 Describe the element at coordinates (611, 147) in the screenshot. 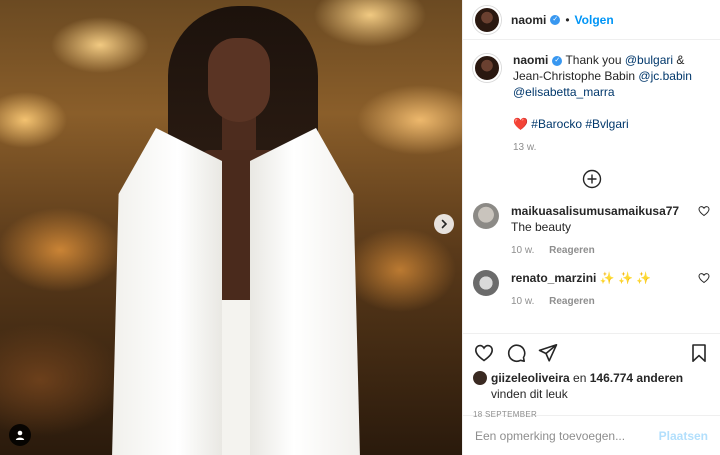

I see `caption-age: 13 w.` at that location.